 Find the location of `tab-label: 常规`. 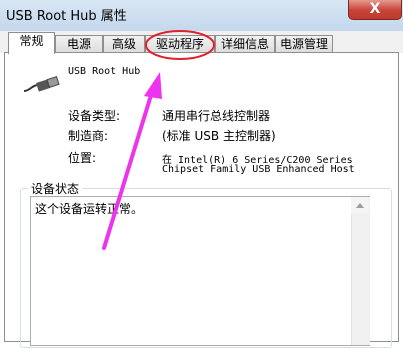

tab-label: 常规 is located at coordinates (31, 41).